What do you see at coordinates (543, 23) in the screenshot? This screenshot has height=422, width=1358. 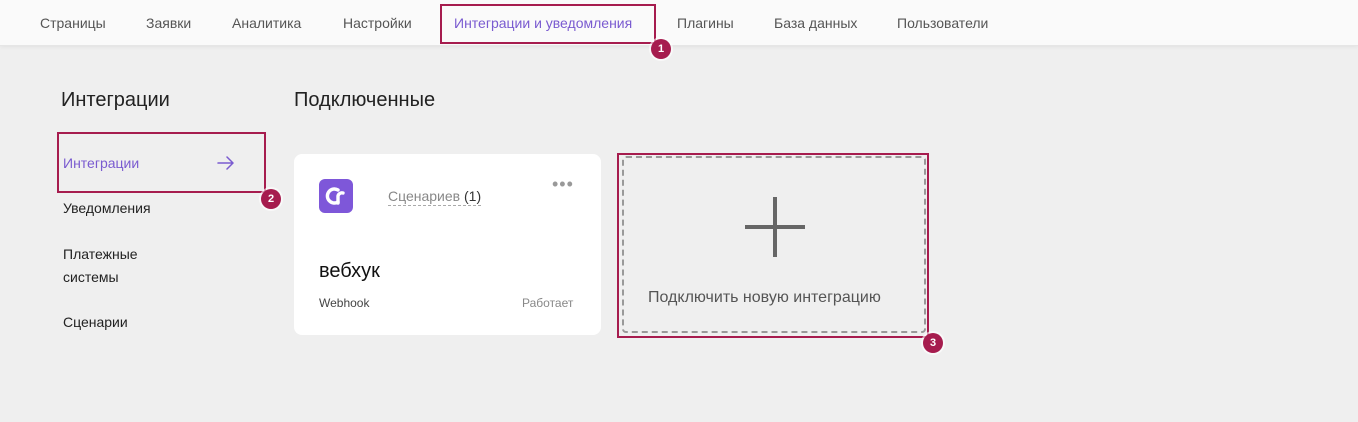 I see `tab-integrations-notifications: Интеграции и уведомления` at bounding box center [543, 23].